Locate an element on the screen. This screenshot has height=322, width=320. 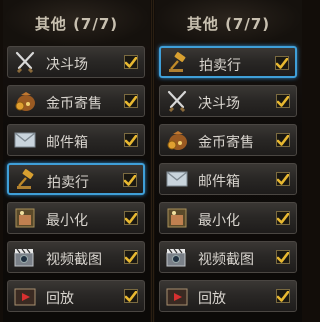
menu-item-1: 决斗场 is located at coordinates (228, 101).